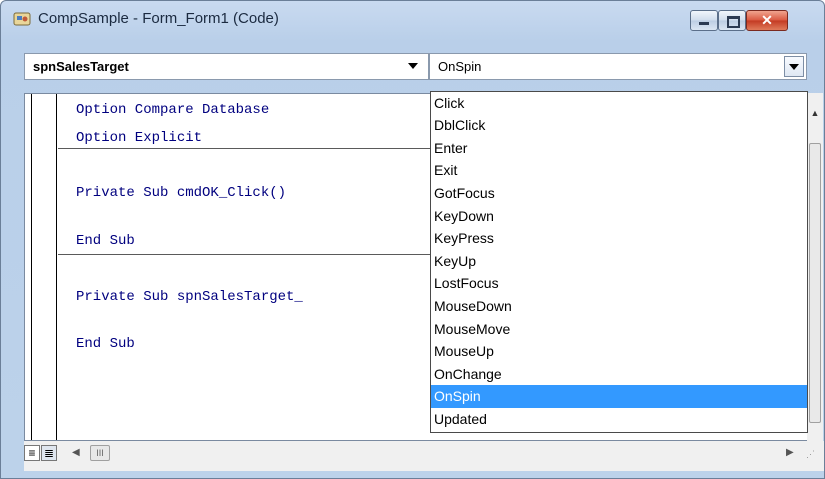 The image size is (825, 479). I want to click on dropdown-item: Enter, so click(619, 148).